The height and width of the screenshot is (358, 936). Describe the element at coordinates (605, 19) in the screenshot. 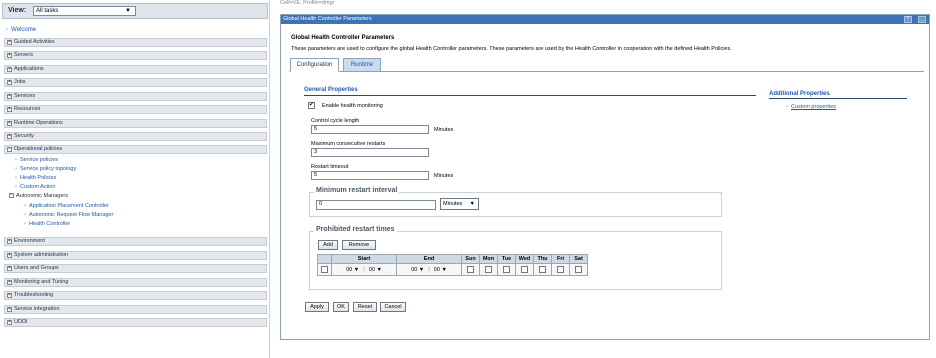

I see `panel-title-bar: Global Health Controller Parameters ? _` at that location.